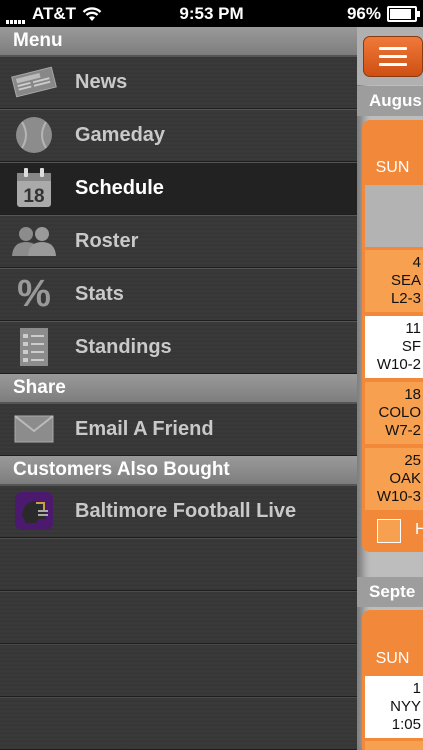  I want to click on menu-item-roster: Roster, so click(178, 241).